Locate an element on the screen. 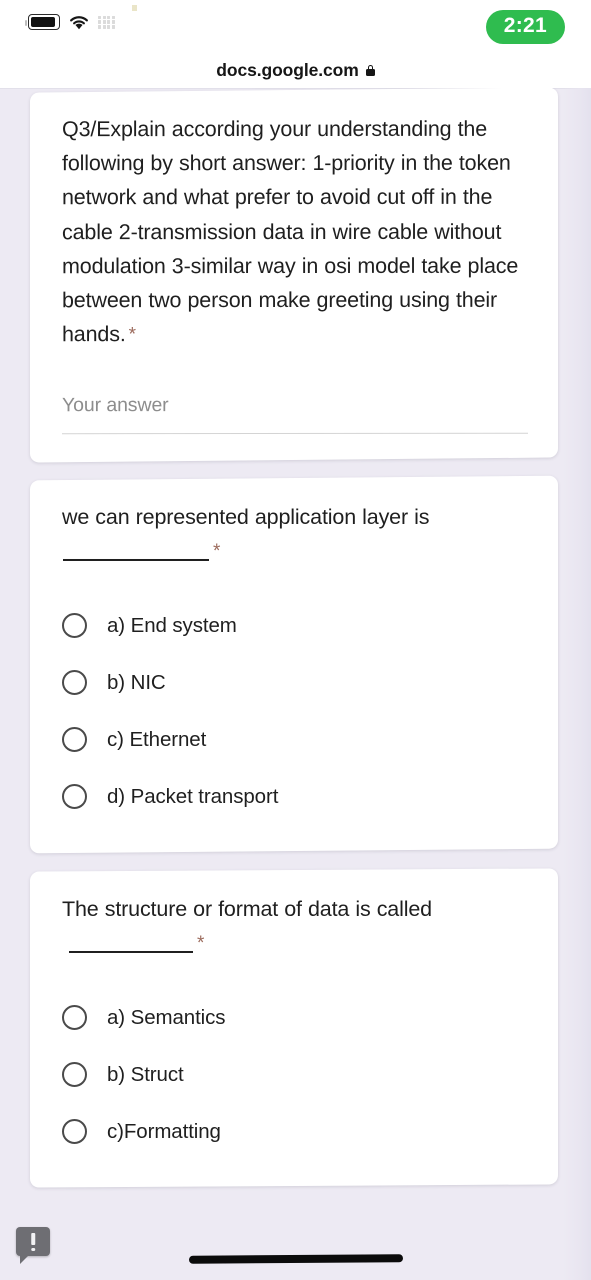 This screenshot has width=591, height=1280. status-artifact-dot is located at coordinates (134, 8).